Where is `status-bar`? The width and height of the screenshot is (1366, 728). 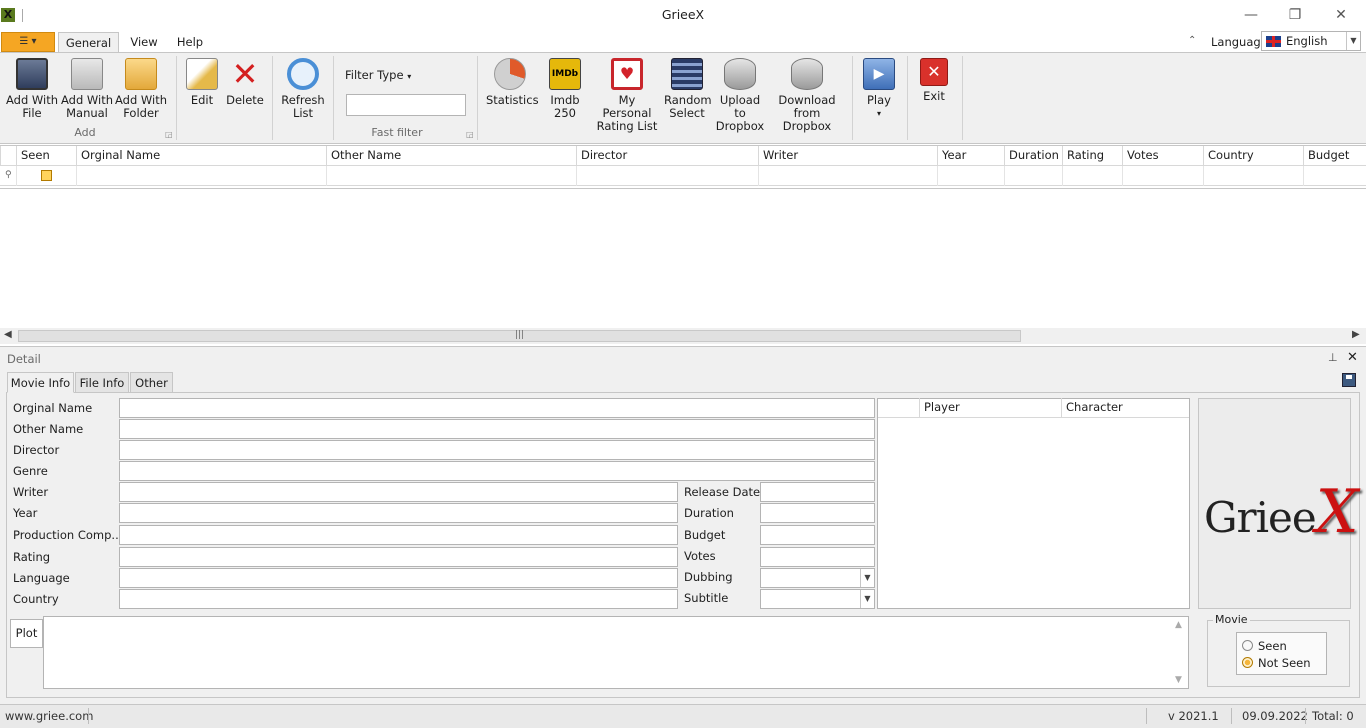 status-bar is located at coordinates (683, 716).